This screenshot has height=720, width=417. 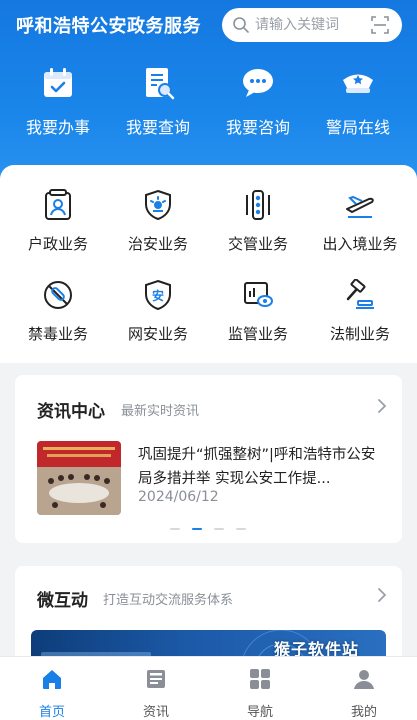 I want to click on service-legal: 法制业务, so click(x=360, y=319).